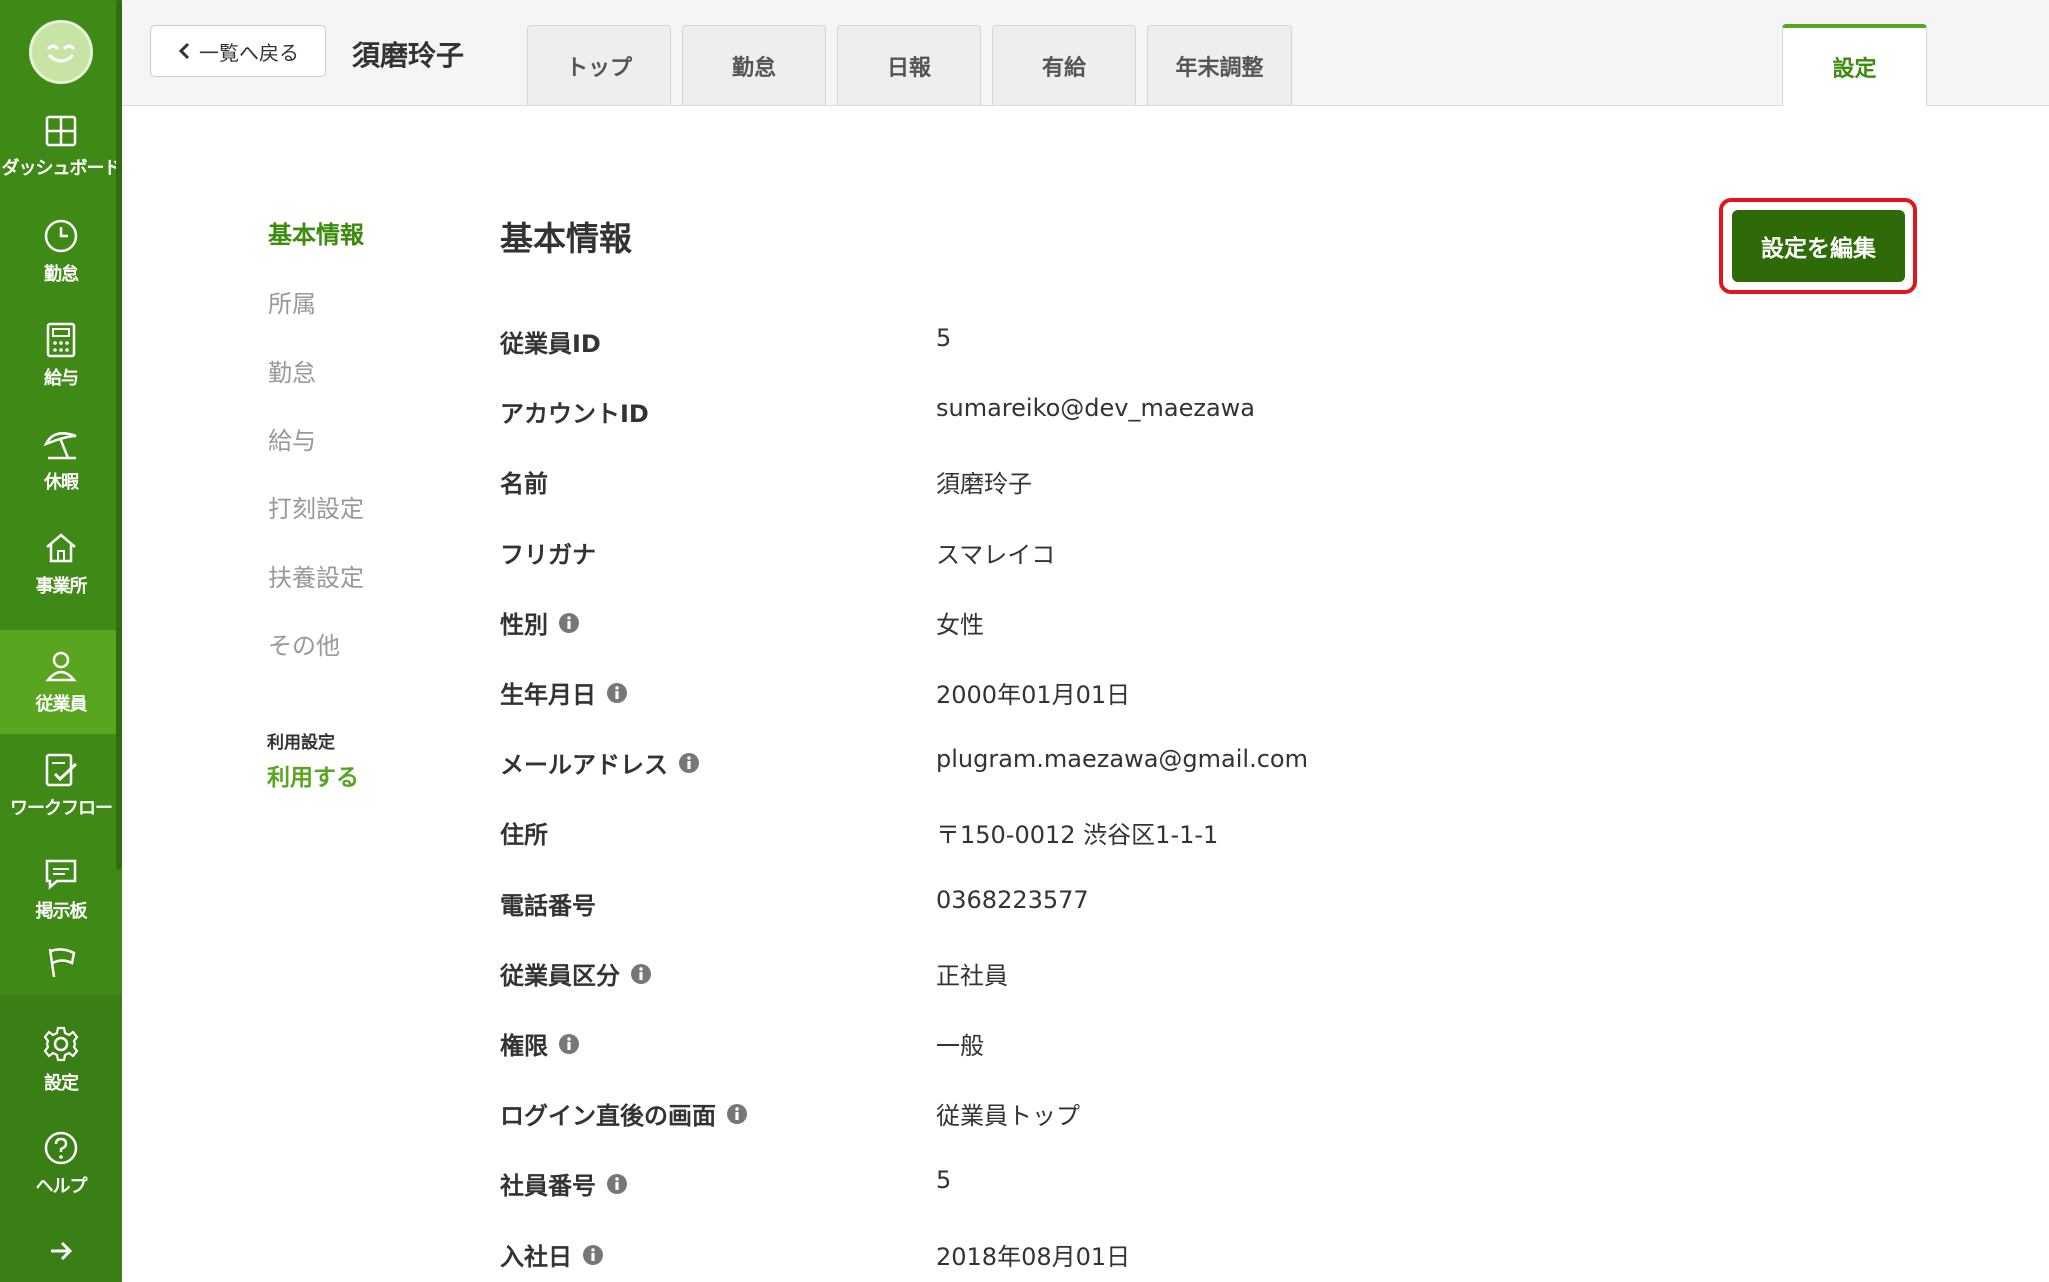 The height and width of the screenshot is (1282, 2049). I want to click on subnav-payroll: 給与, so click(292, 438).